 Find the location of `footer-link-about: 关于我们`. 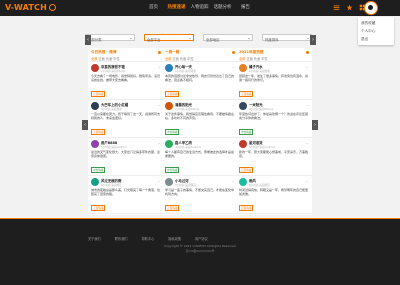

footer-link-about: 关于我们 is located at coordinates (94, 238).